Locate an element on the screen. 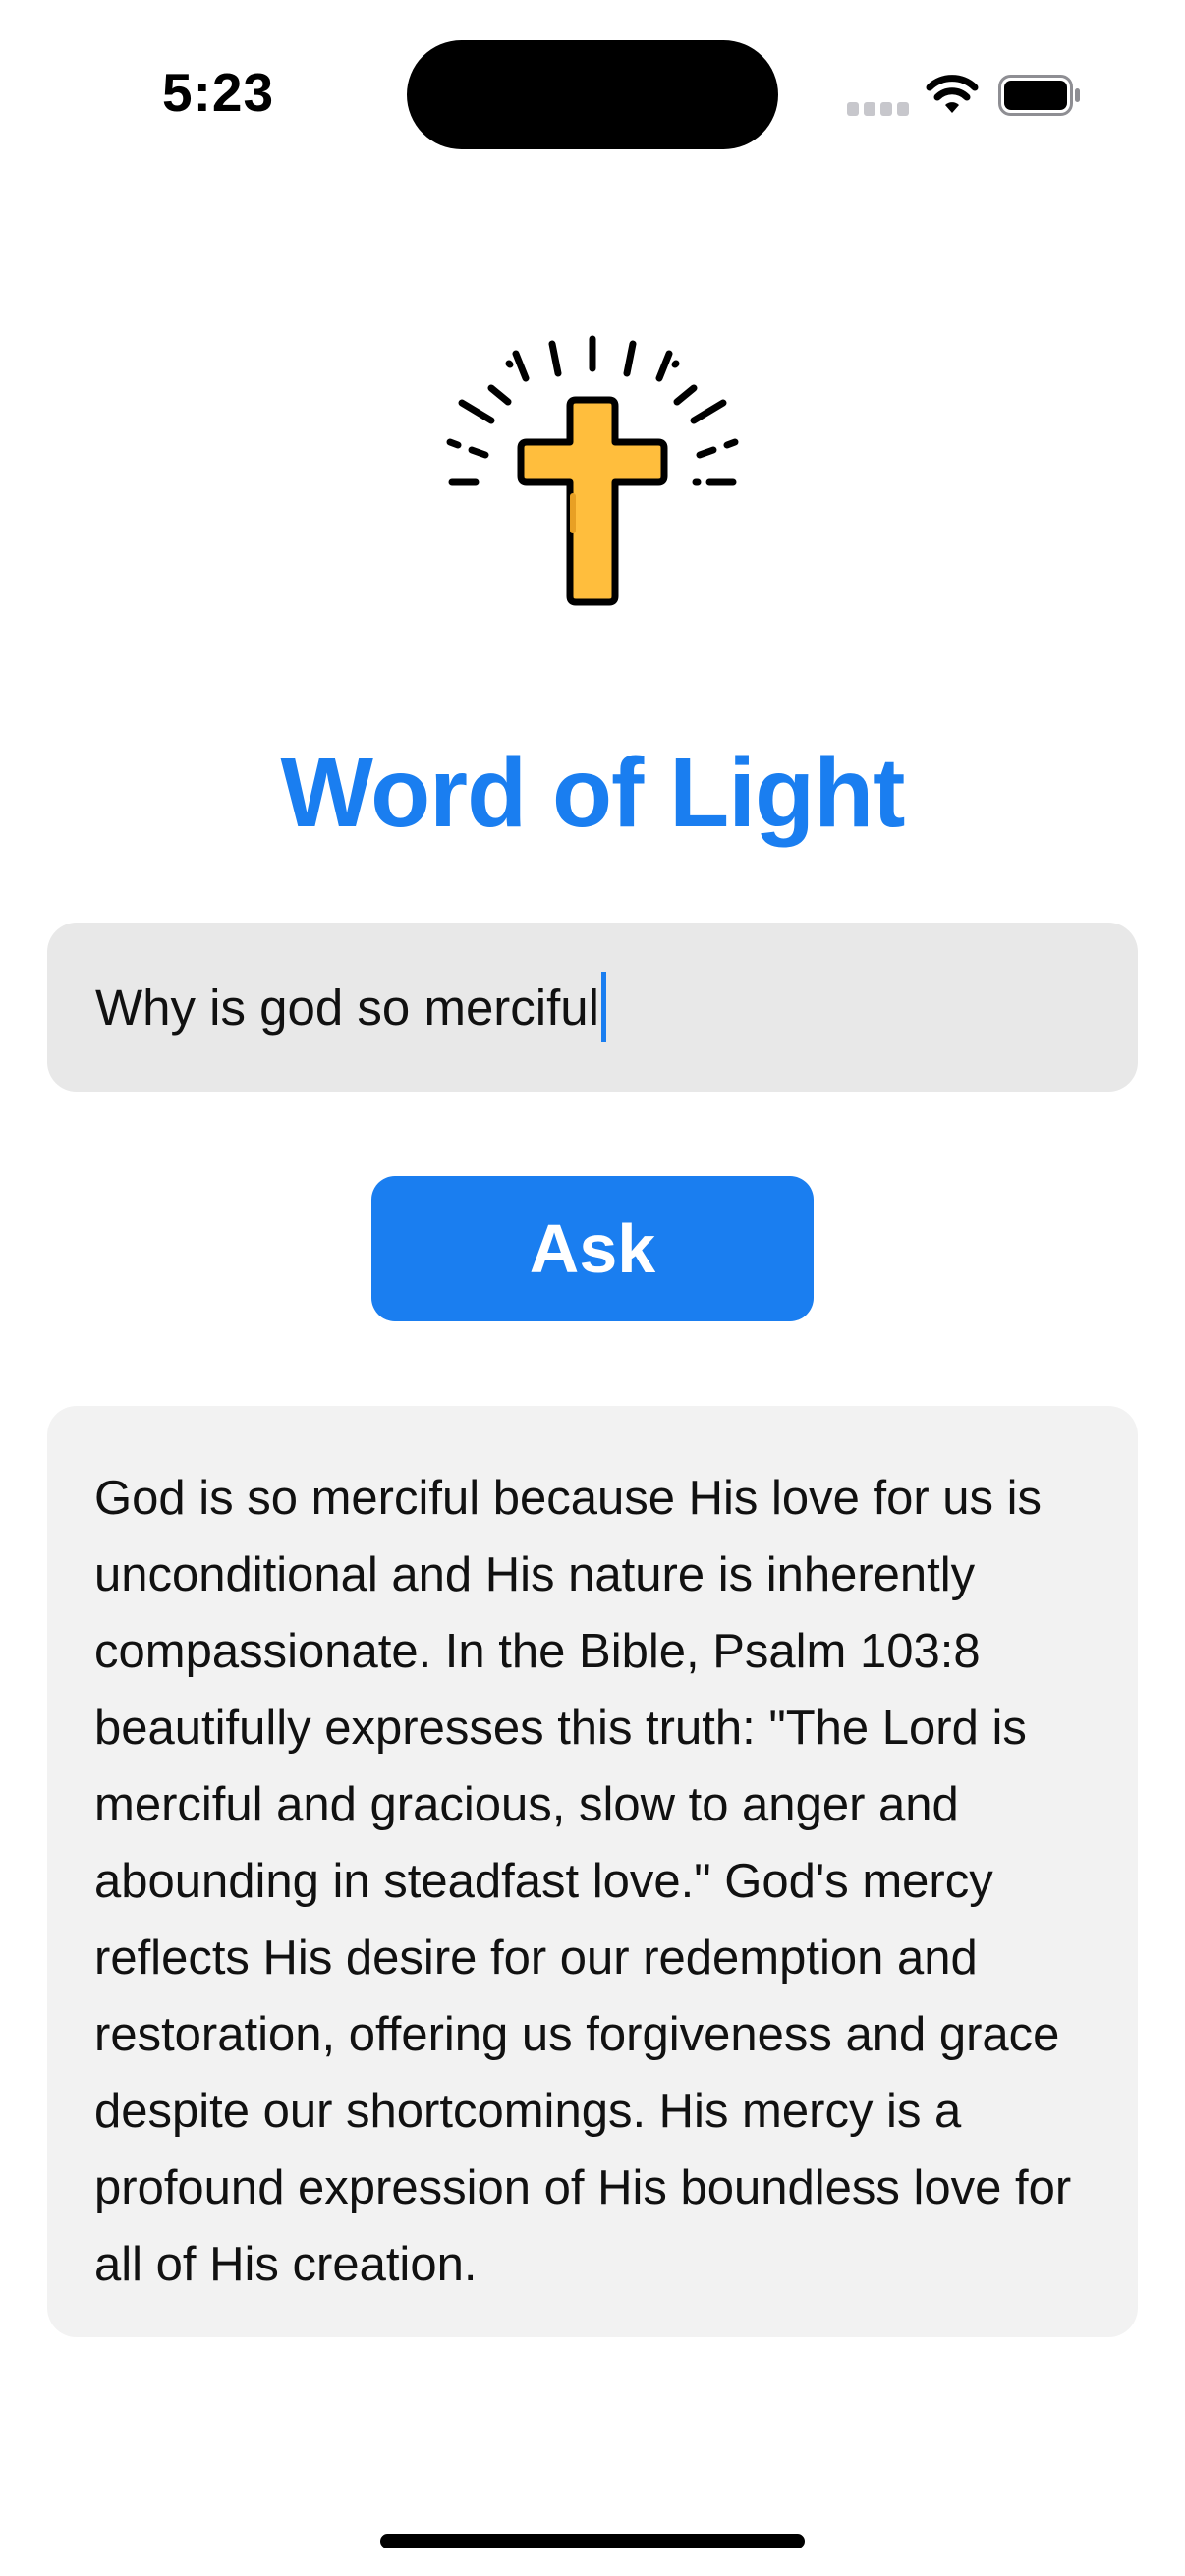  text-cursor is located at coordinates (604, 1007).